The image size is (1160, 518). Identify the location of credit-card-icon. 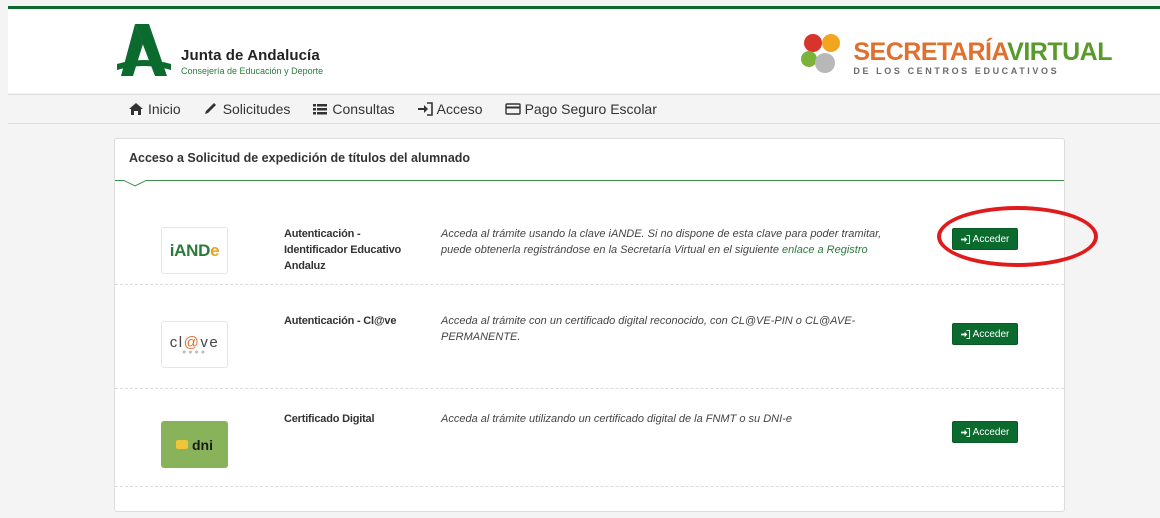
(512, 109).